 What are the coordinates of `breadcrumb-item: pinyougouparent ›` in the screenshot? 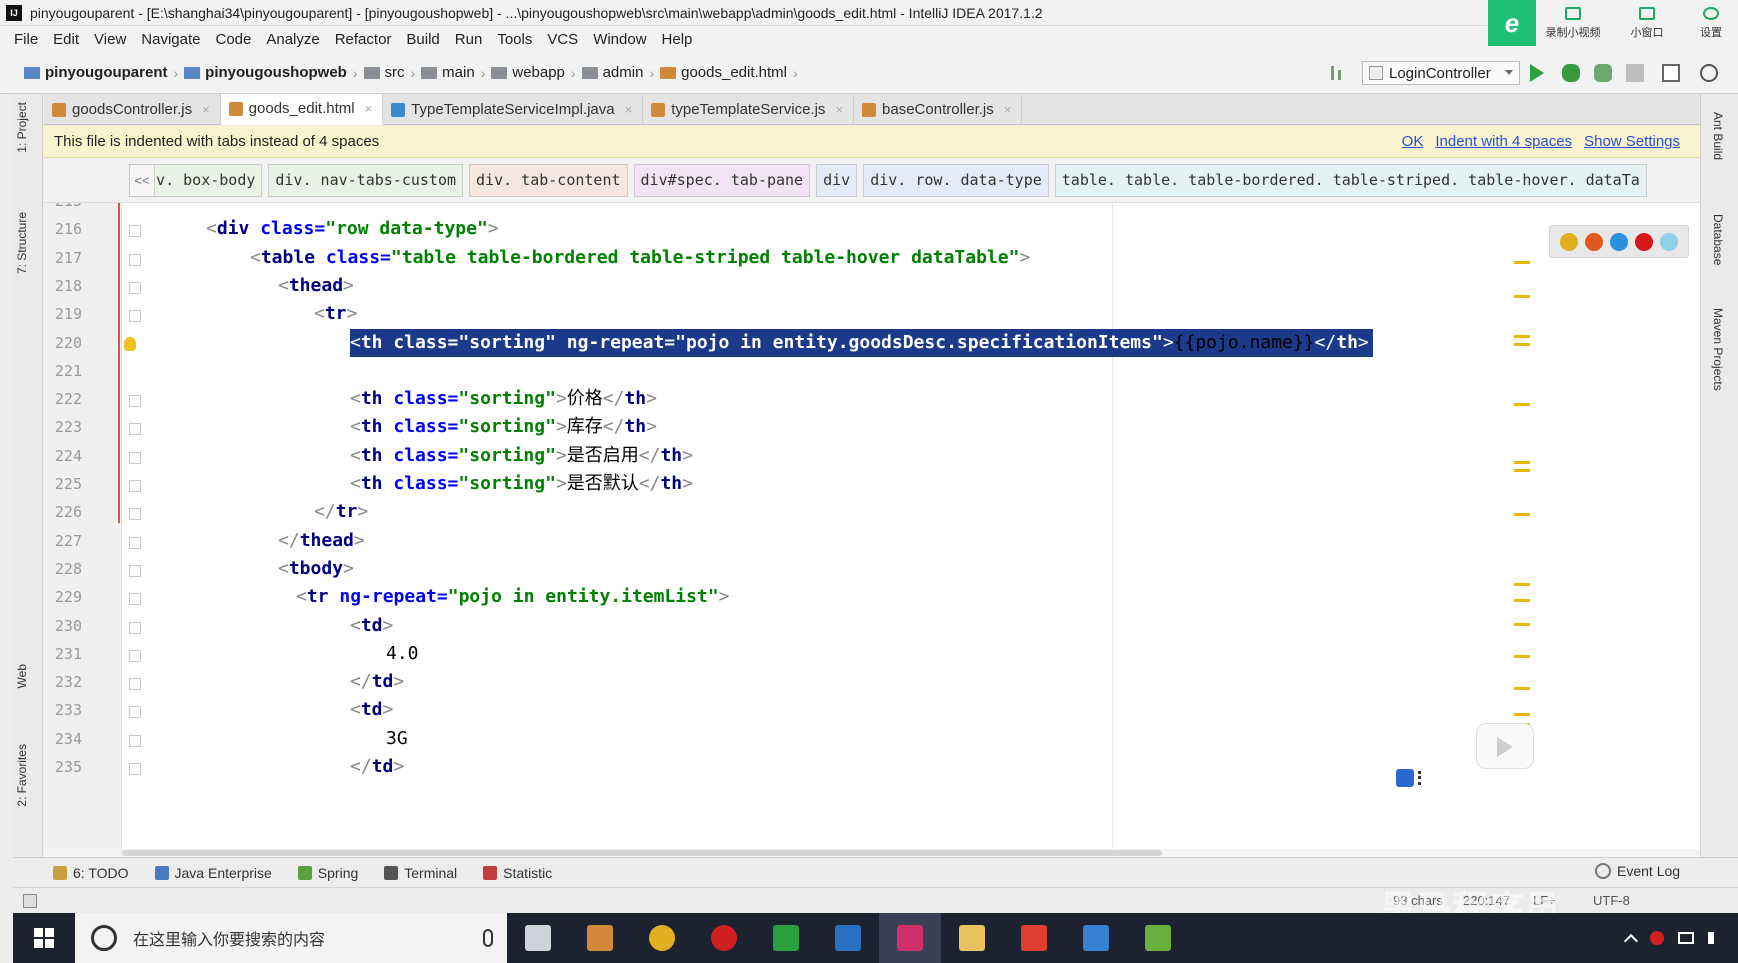 It's located at (101, 72).